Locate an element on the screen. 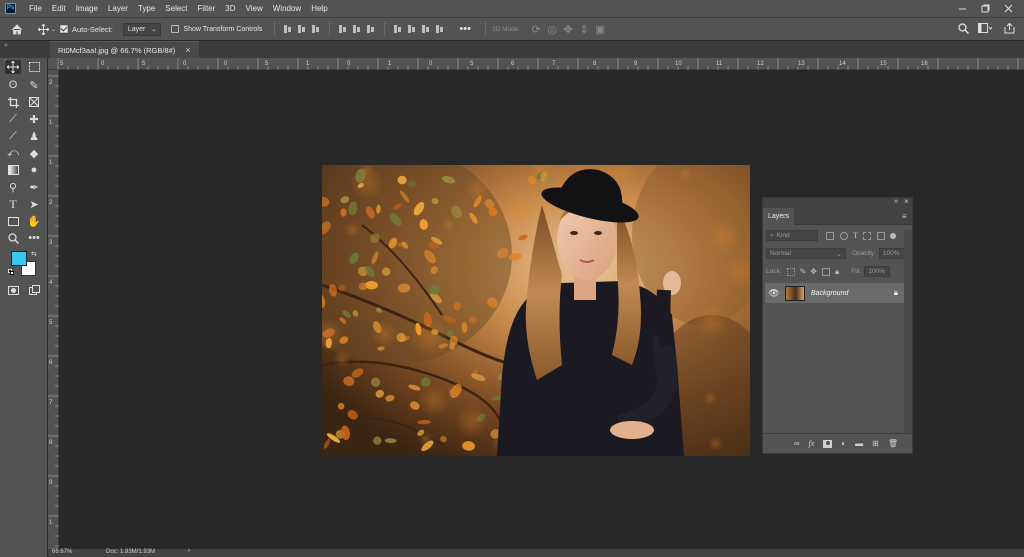 The image size is (1024, 557). marquee-tool is located at coordinates (34, 67).